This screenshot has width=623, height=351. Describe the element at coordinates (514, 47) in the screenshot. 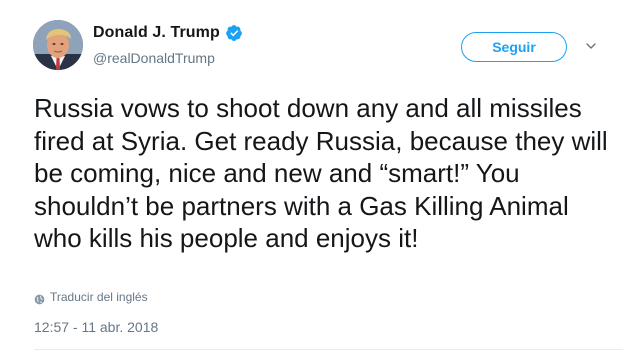

I see `follow-button: Seguir` at that location.